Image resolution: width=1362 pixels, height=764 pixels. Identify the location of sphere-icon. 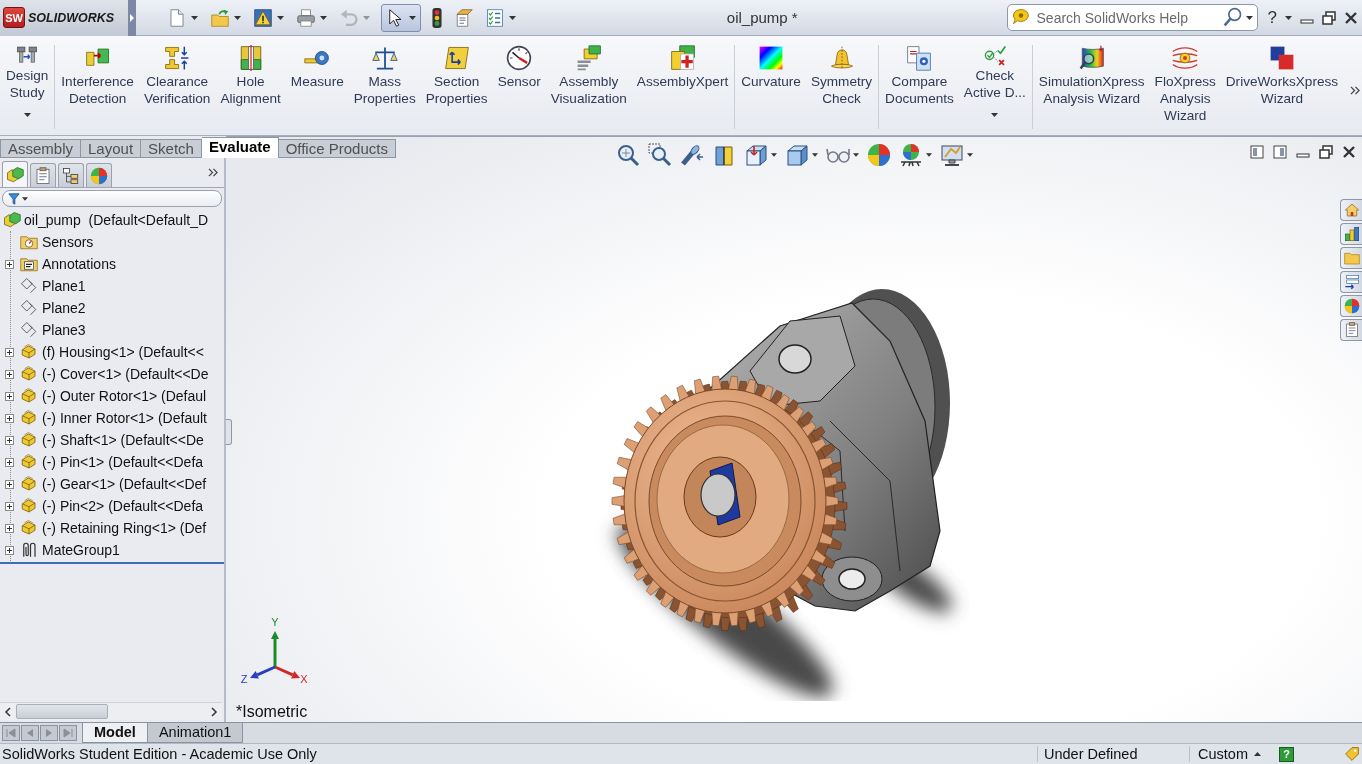
(878, 155).